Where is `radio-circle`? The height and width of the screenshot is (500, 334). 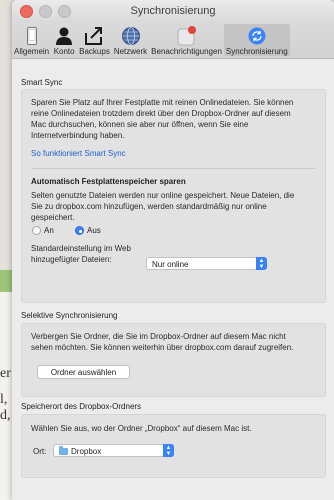
radio-circle is located at coordinates (36, 230).